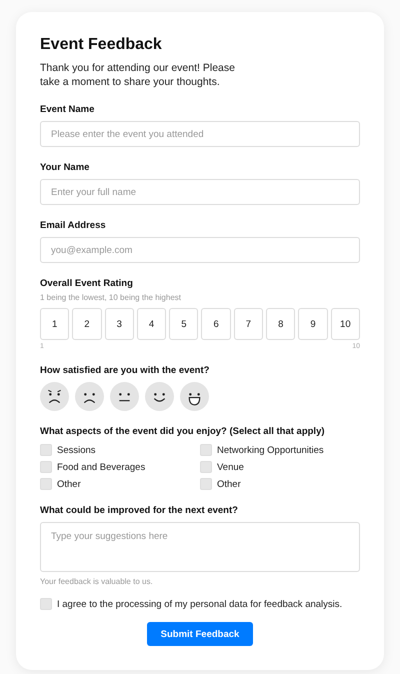 Image resolution: width=400 pixels, height=674 pixels. What do you see at coordinates (345, 324) in the screenshot?
I see `rating-option: 10` at bounding box center [345, 324].